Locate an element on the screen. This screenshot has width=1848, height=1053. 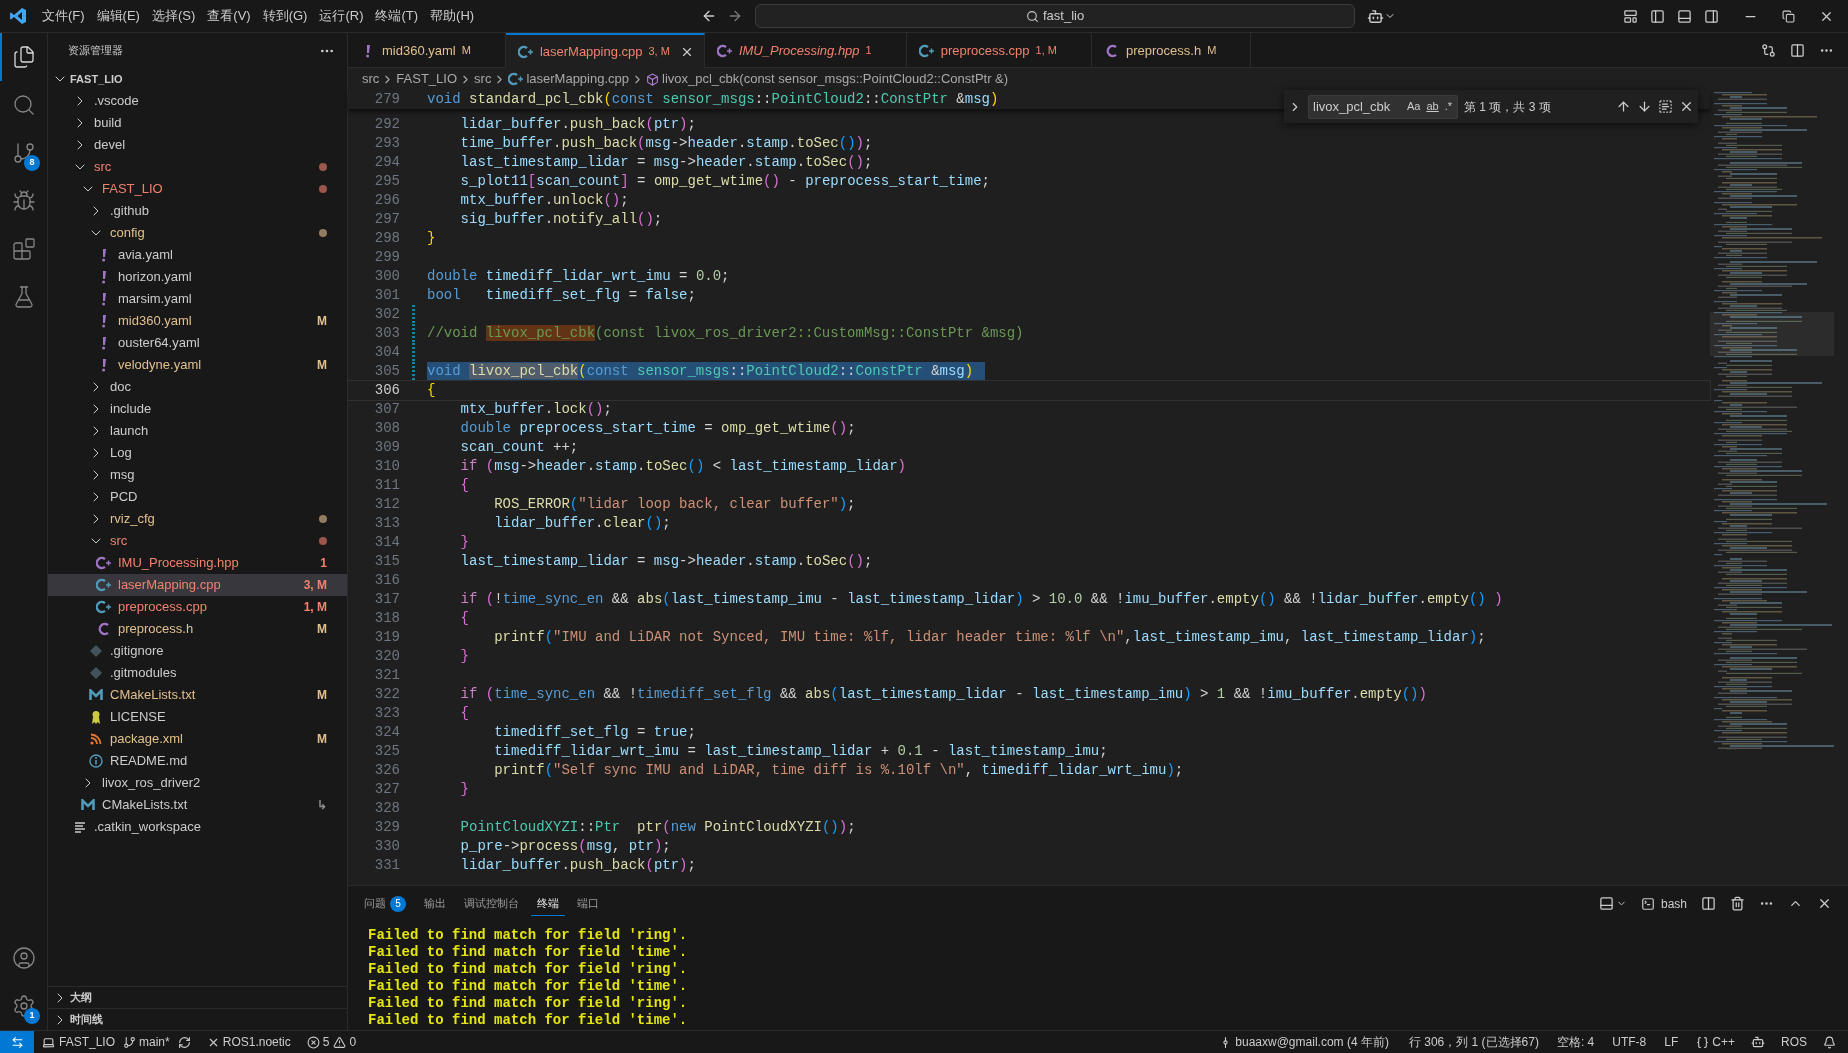
editor-tab: preprocess.h M is located at coordinates (1172, 50).